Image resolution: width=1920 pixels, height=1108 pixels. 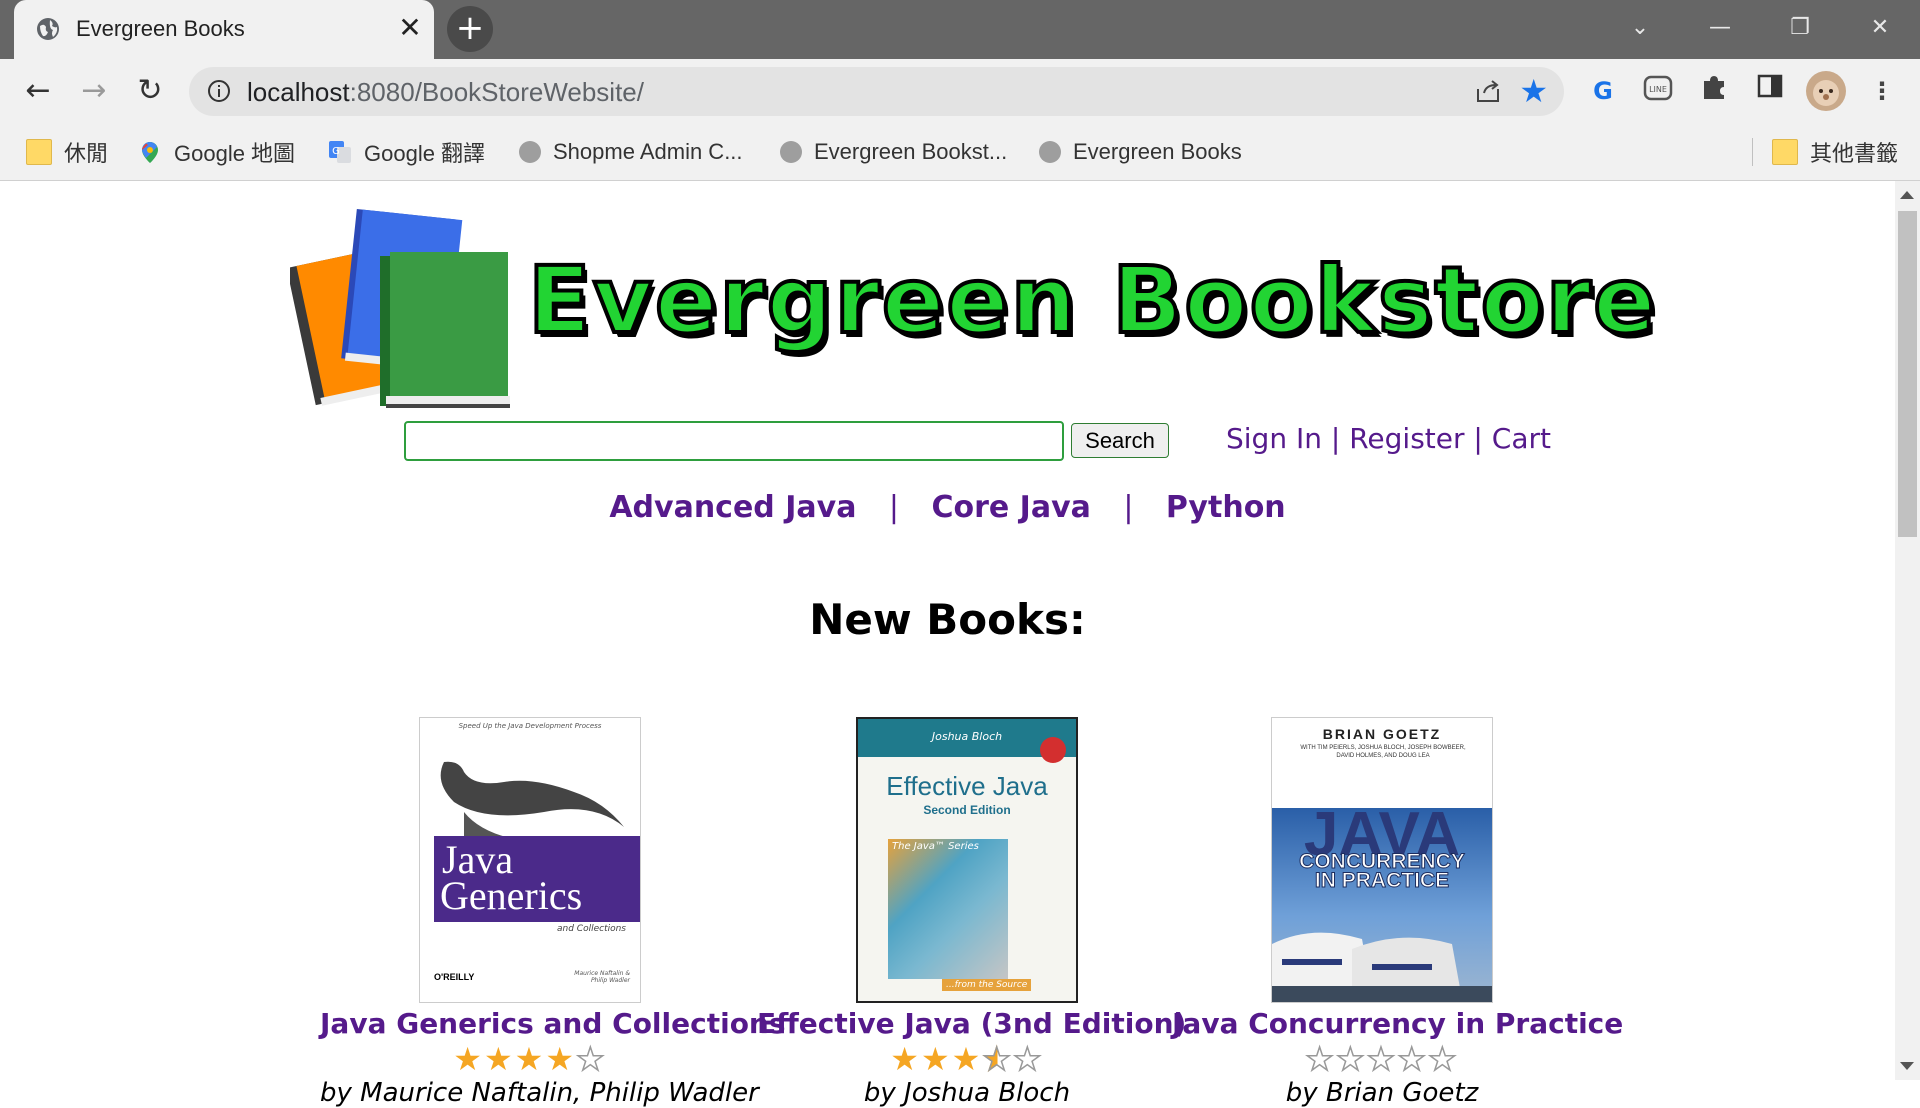 I want to click on cover-tagline: Speed Up the Java Development Process, so click(x=530, y=726).